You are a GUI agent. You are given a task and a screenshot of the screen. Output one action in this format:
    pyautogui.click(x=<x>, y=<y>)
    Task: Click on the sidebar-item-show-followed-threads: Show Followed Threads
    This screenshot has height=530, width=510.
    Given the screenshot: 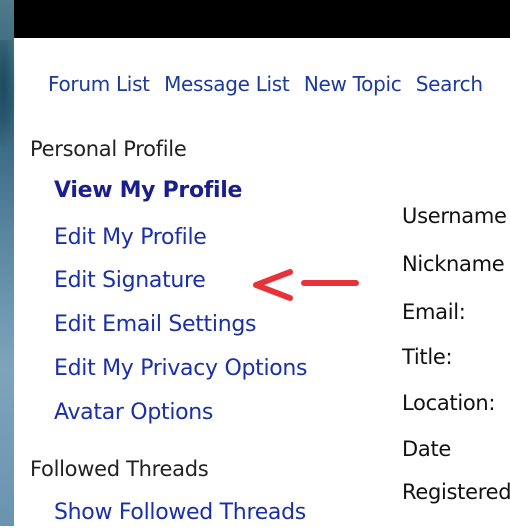 What is the action you would take?
    pyautogui.click(x=180, y=512)
    